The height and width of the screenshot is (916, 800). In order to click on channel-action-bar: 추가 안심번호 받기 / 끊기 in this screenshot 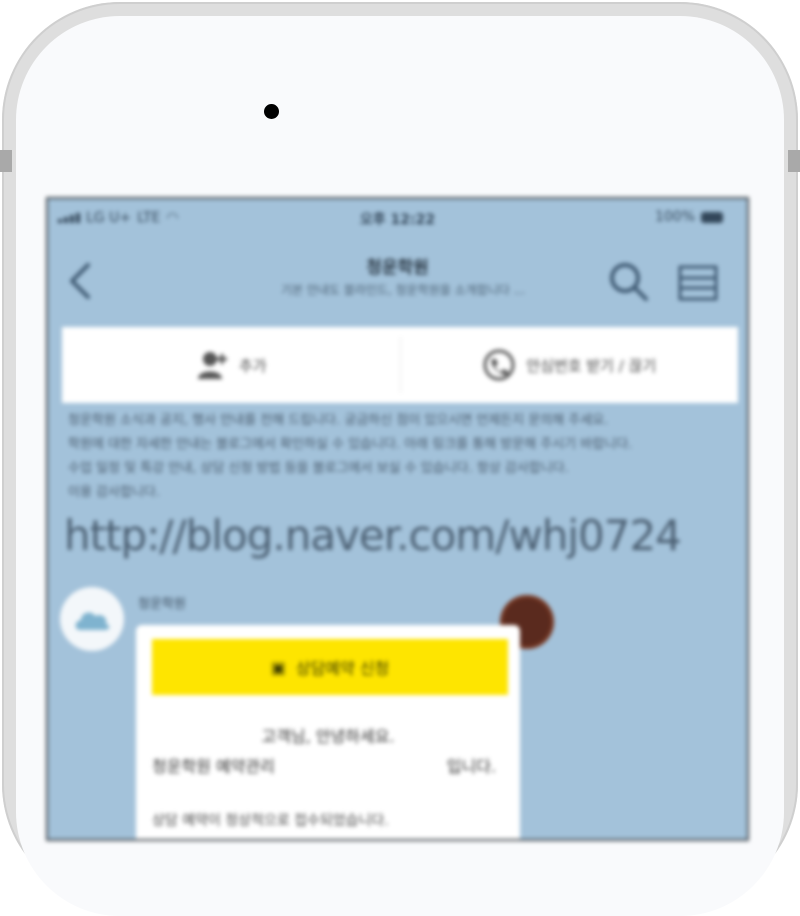, I will do `click(400, 365)`.